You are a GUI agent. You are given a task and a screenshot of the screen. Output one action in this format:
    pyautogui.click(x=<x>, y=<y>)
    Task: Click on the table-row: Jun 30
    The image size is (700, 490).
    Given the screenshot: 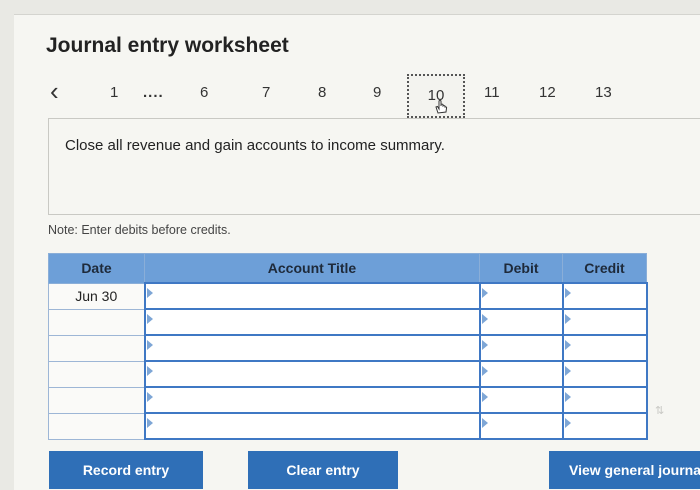 What is the action you would take?
    pyautogui.click(x=348, y=296)
    